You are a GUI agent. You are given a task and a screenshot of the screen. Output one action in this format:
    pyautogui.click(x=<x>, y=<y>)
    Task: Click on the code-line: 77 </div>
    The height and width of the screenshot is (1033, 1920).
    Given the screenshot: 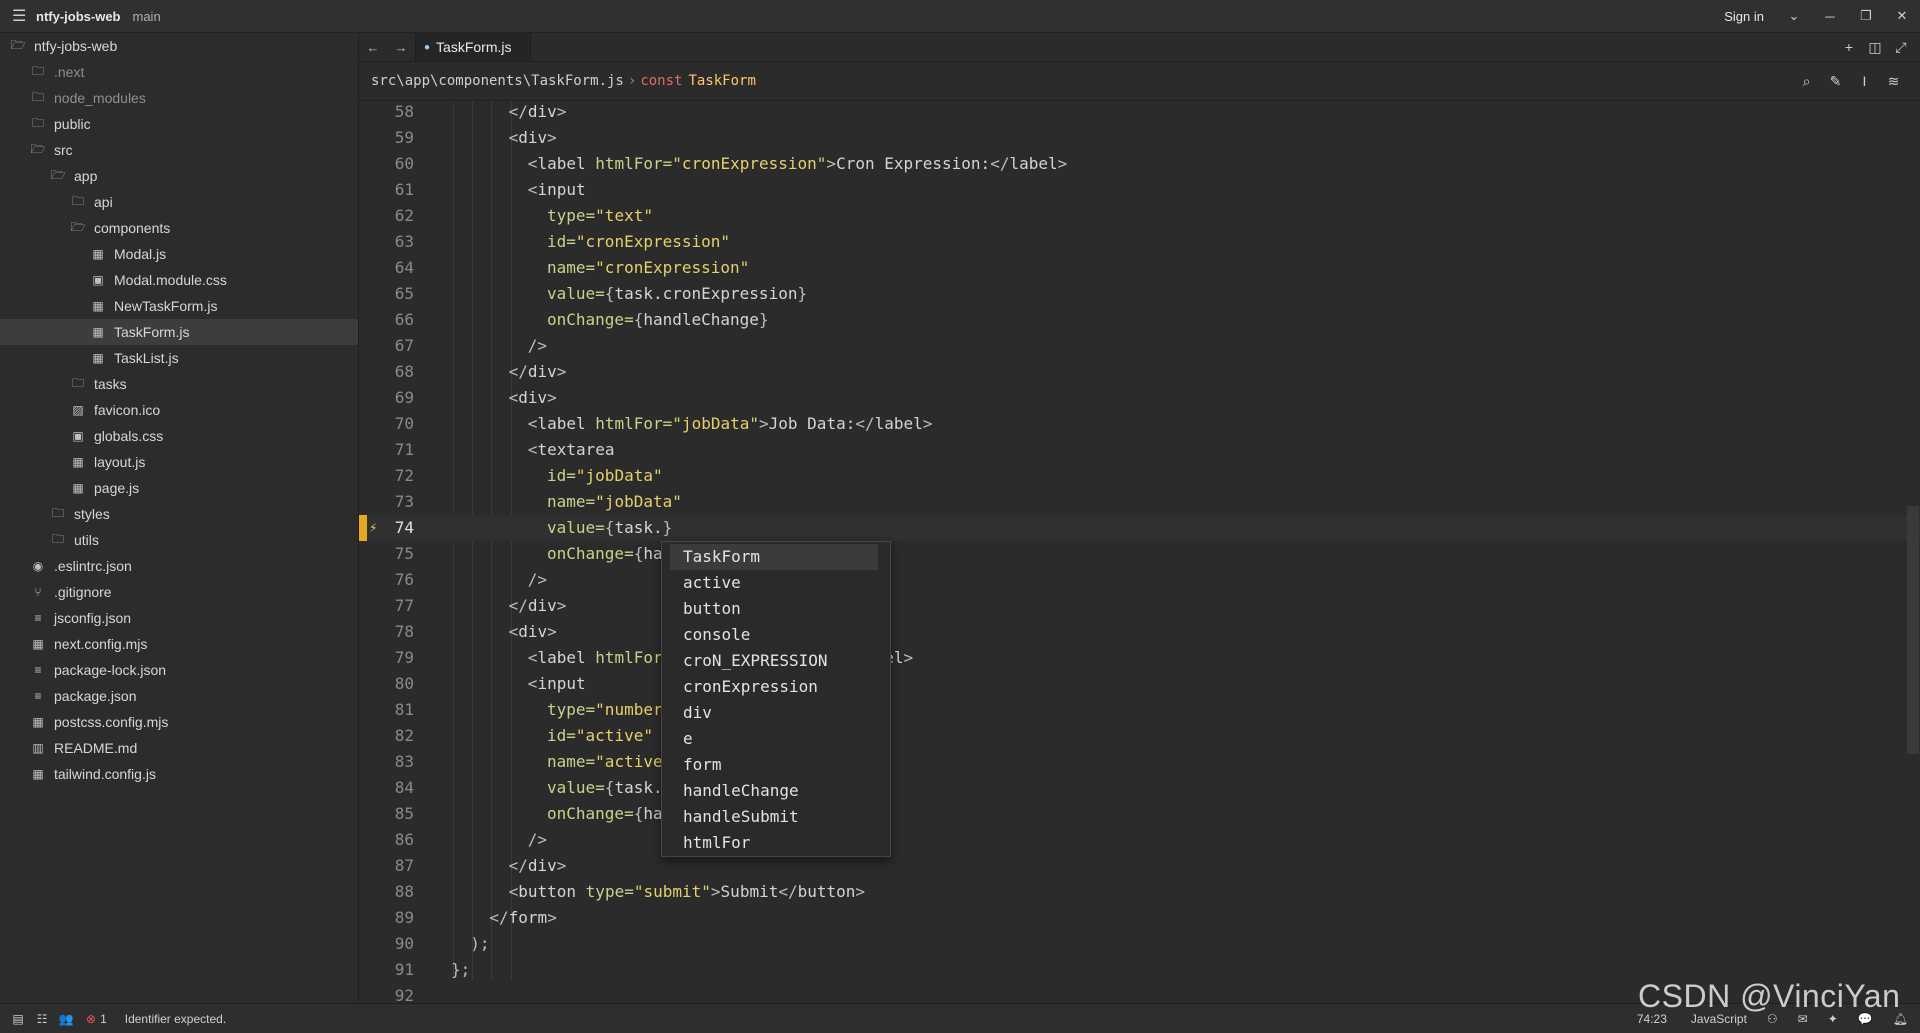 What is the action you would take?
    pyautogui.click(x=1139, y=606)
    